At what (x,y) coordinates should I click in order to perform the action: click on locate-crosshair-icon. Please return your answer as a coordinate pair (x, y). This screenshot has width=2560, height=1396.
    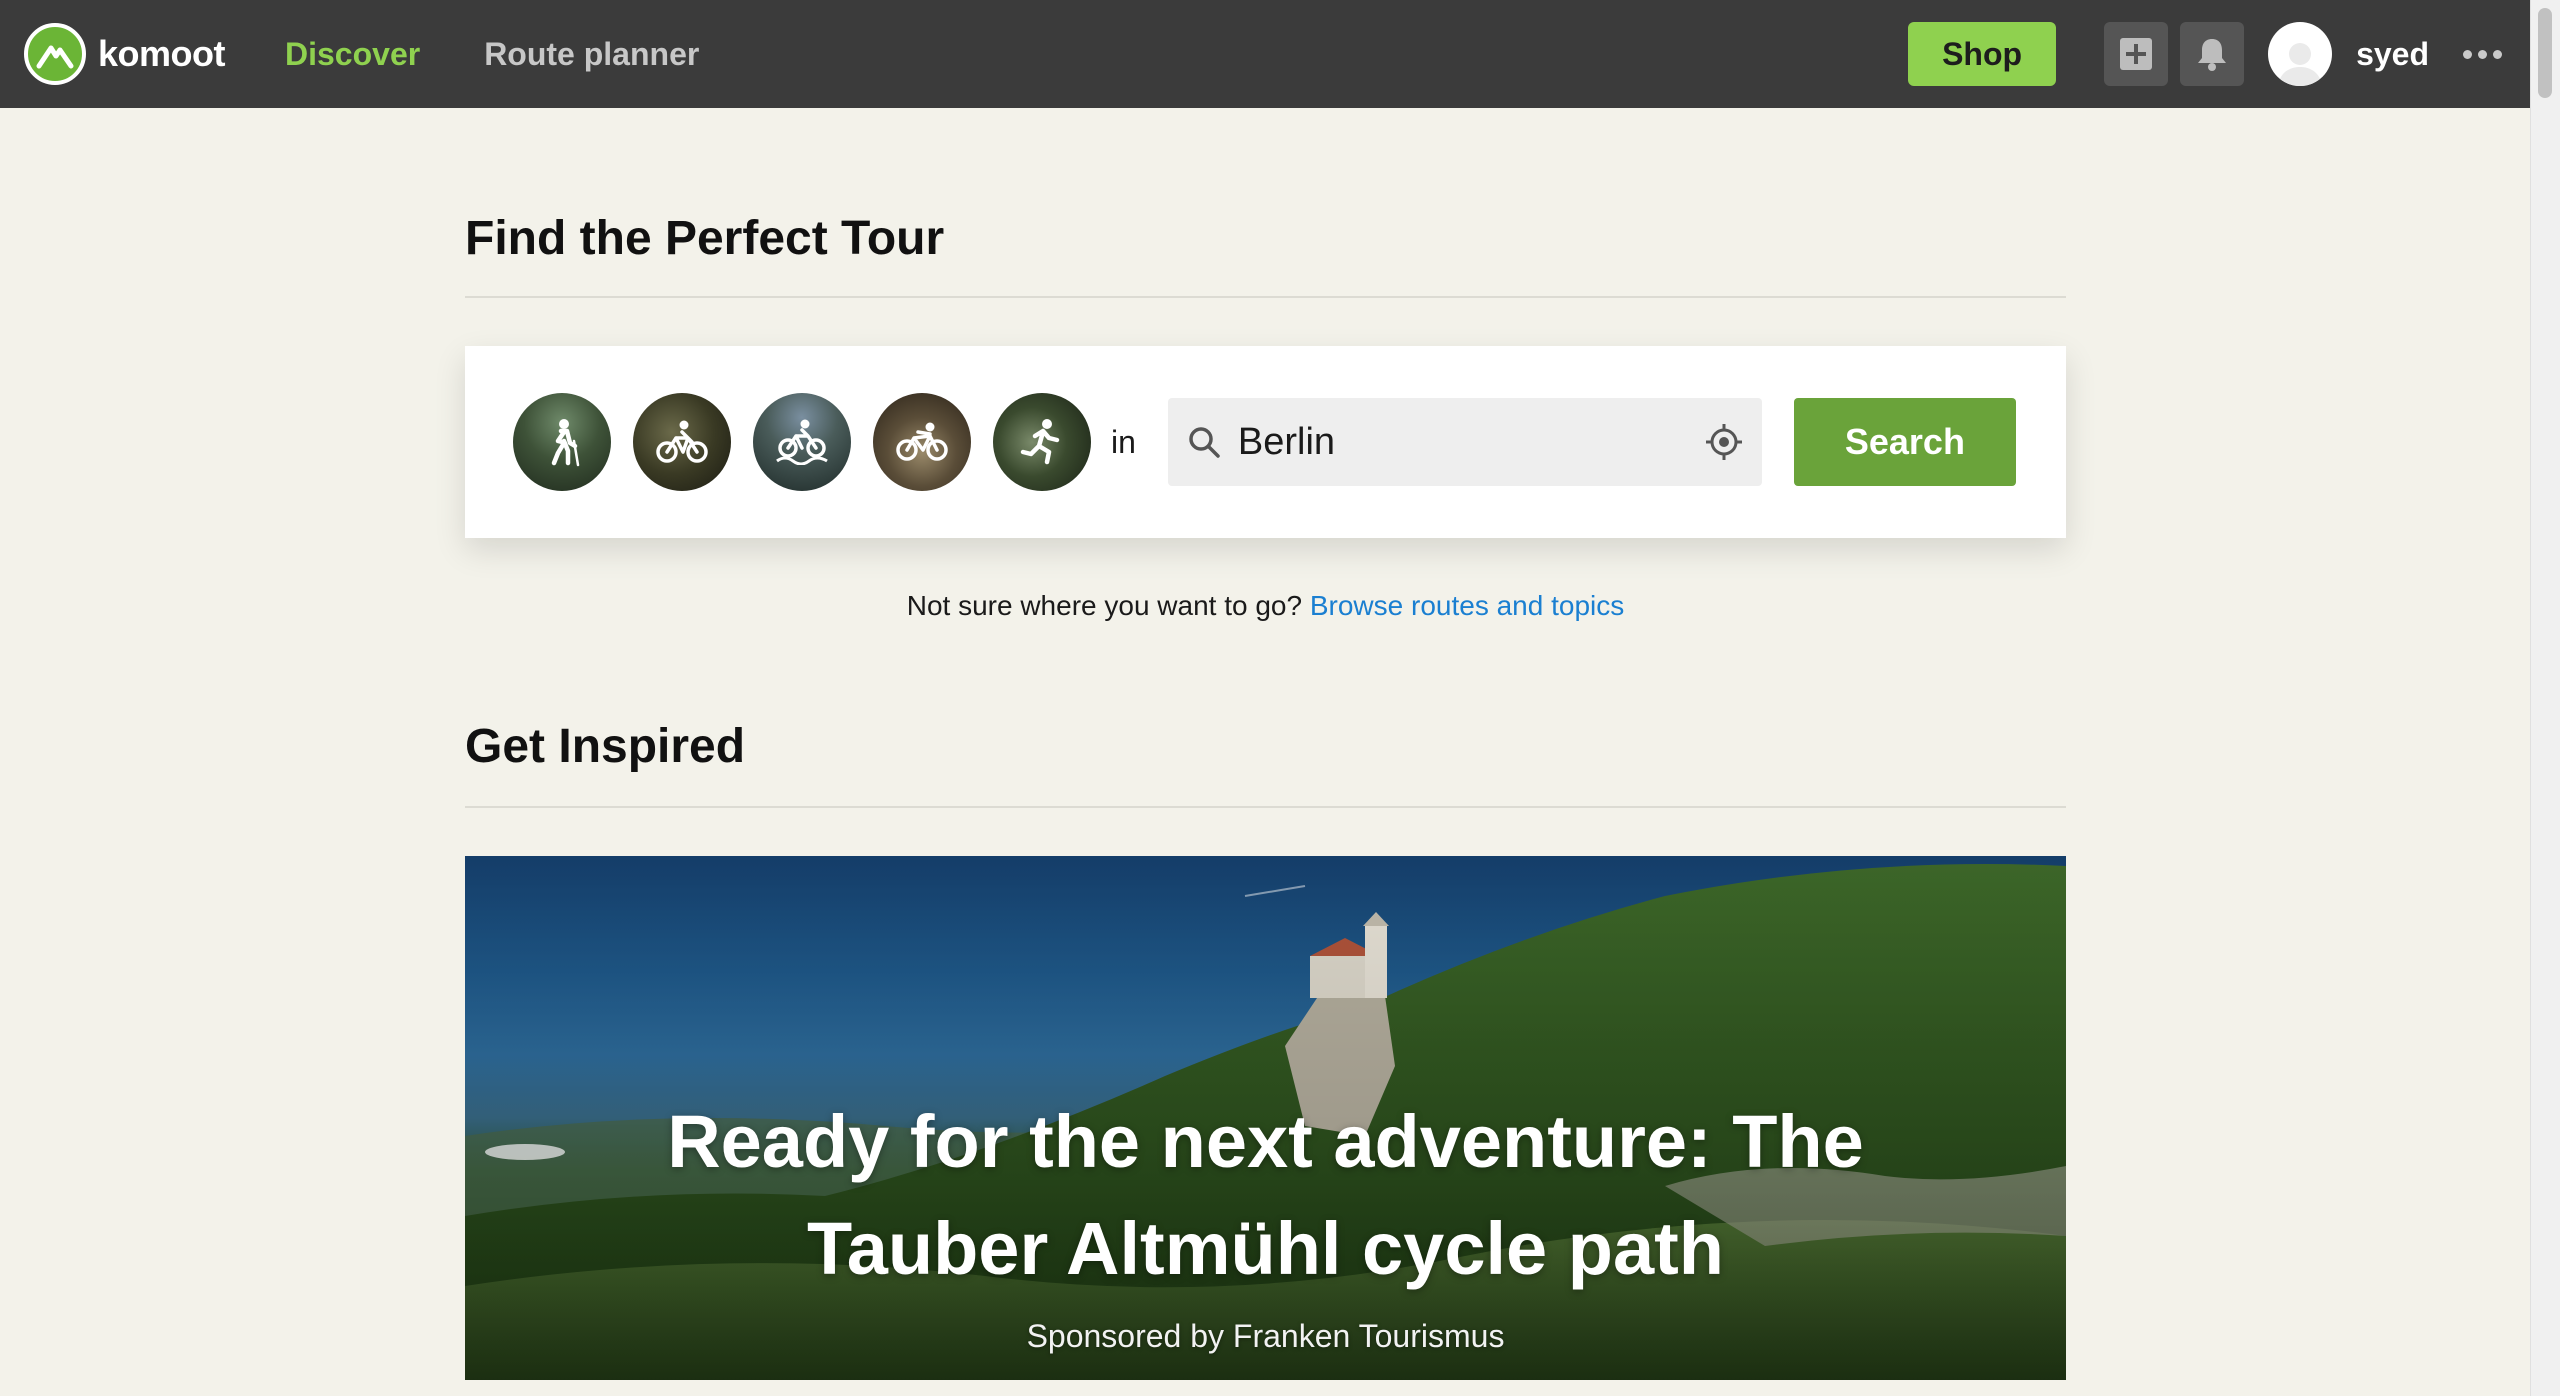
    Looking at the image, I should click on (1723, 442).